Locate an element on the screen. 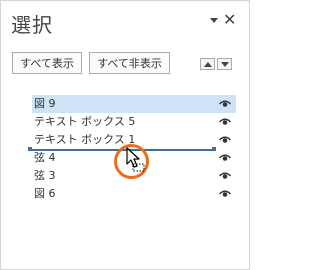 This screenshot has height=270, width=320. list-item: テキスト ボックス 5 is located at coordinates (134, 122).